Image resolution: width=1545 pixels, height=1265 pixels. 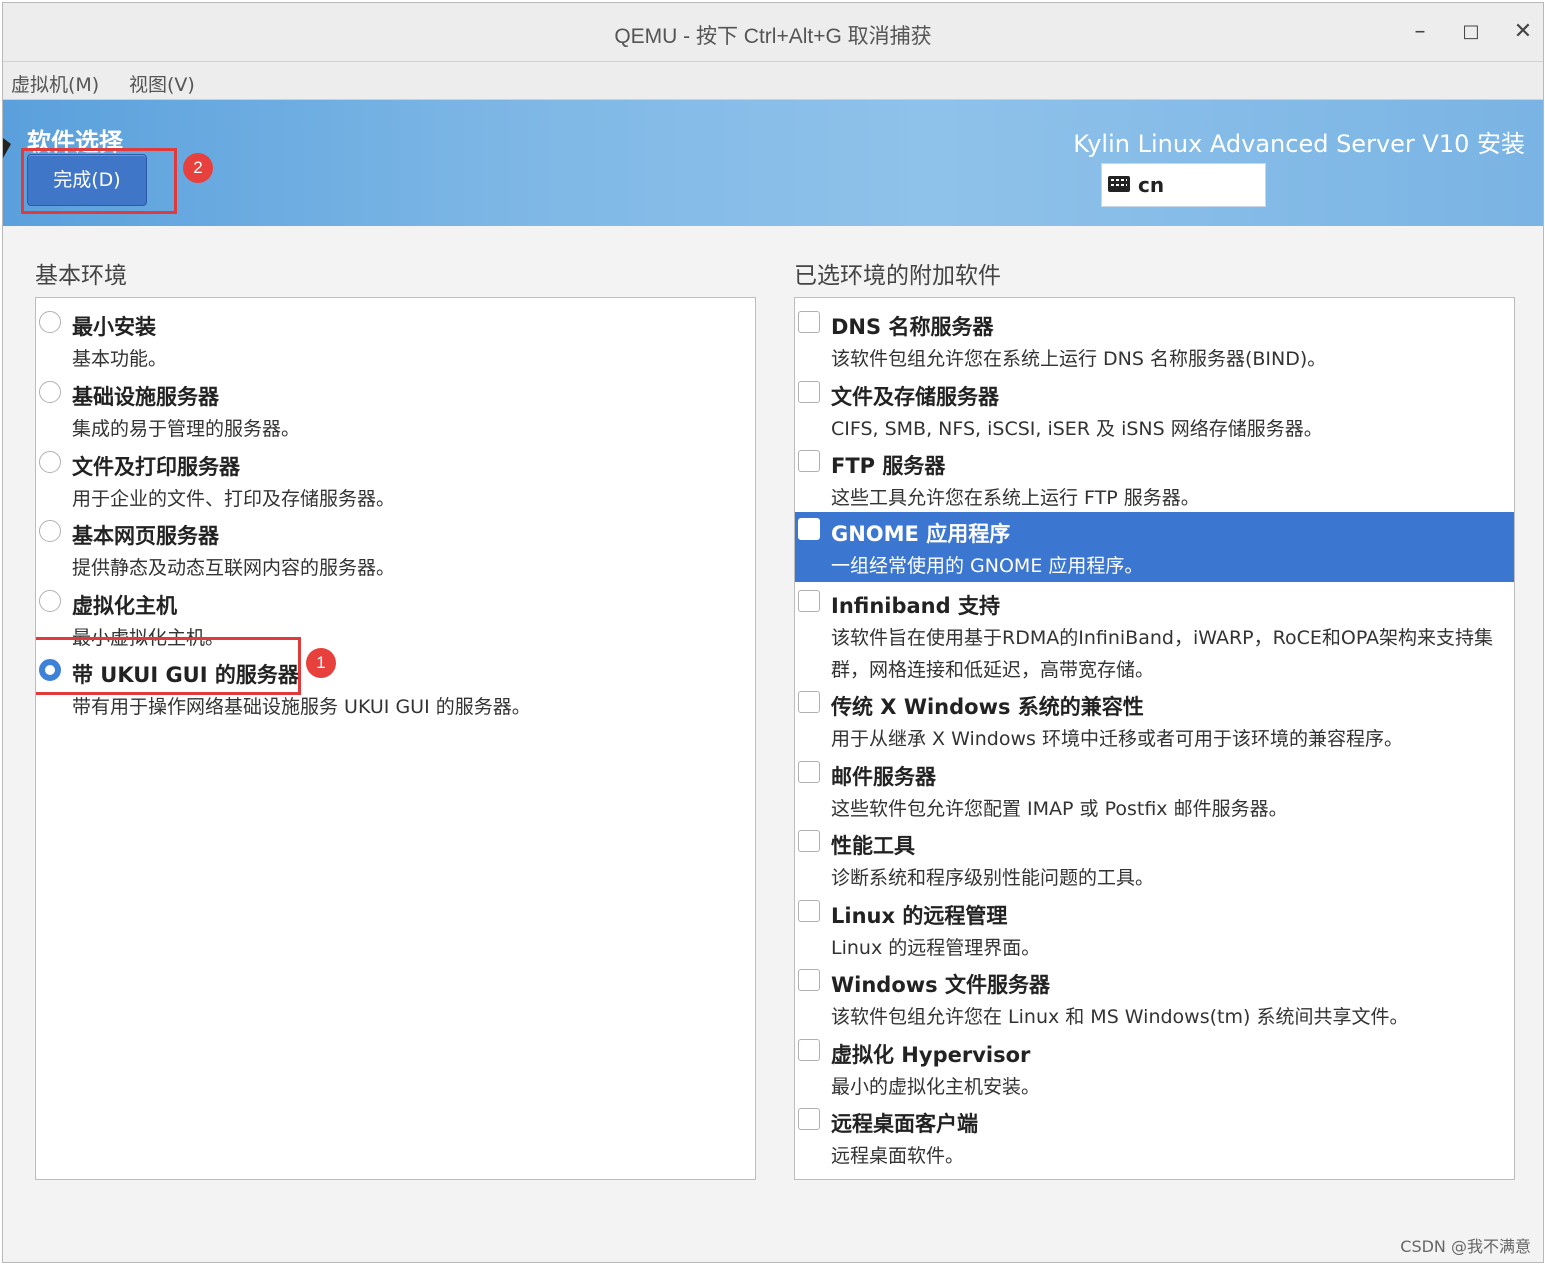 What do you see at coordinates (883, 777) in the screenshot?
I see `addon-title: 邮件服务器` at bounding box center [883, 777].